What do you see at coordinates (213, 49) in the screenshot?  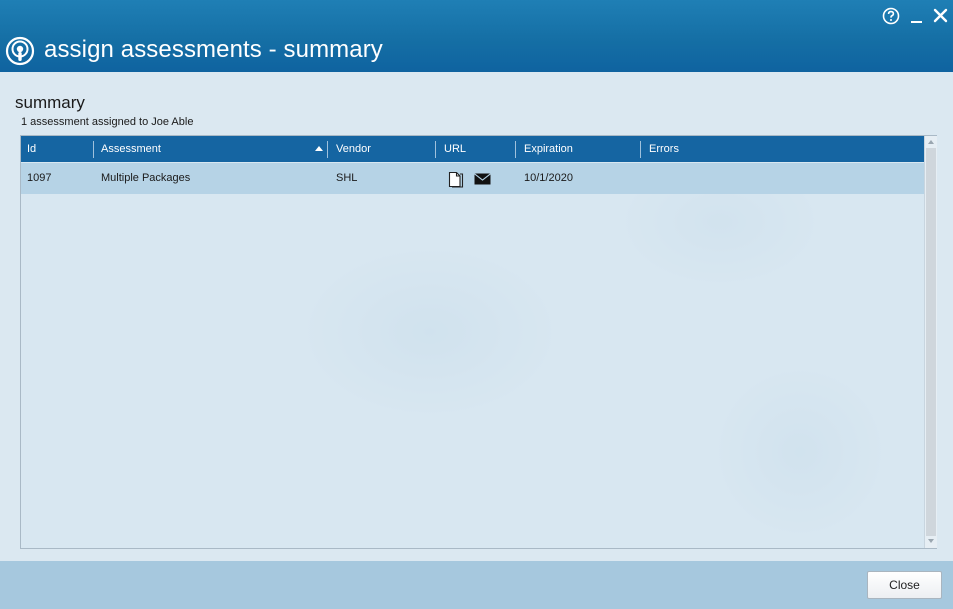 I see `window-title: assign assessments - summary` at bounding box center [213, 49].